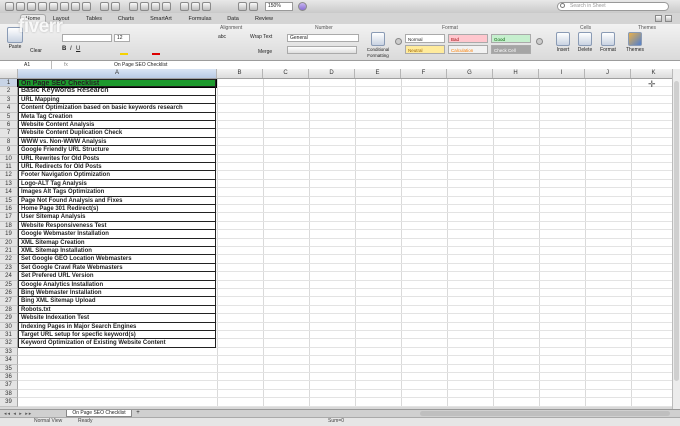  Describe the element at coordinates (468, 49) in the screenshot. I see `style-calculation: Calculation` at that location.